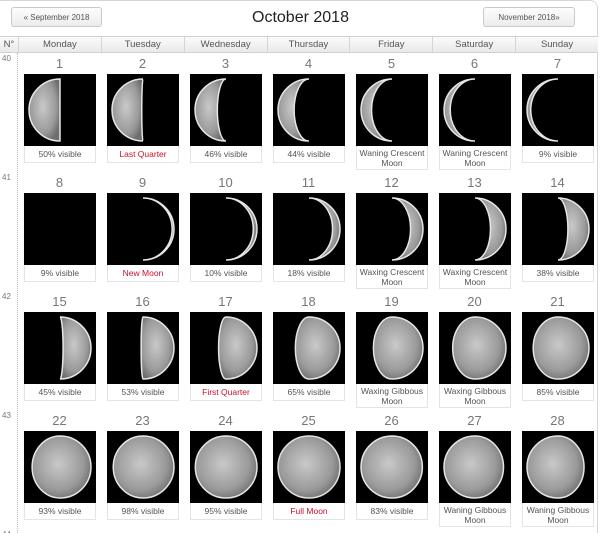 The image size is (601, 533). Describe the element at coordinates (308, 63) in the screenshot. I see `day-number: 4` at that location.